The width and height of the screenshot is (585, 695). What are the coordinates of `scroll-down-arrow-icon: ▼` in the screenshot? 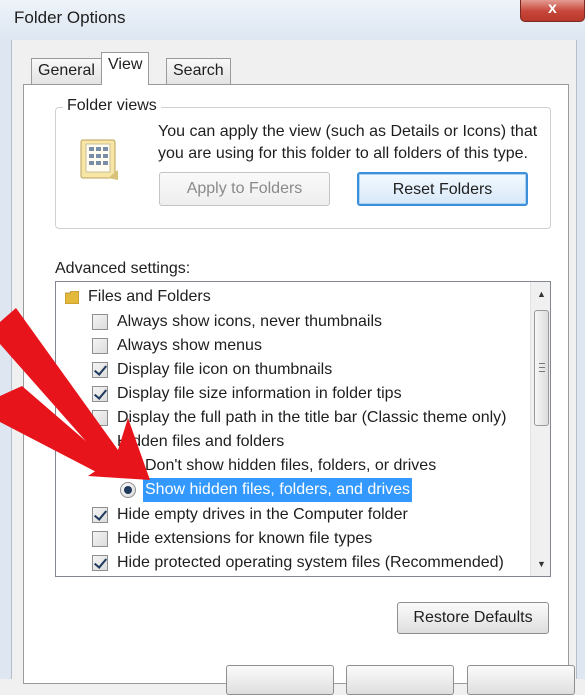 It's located at (540, 564).